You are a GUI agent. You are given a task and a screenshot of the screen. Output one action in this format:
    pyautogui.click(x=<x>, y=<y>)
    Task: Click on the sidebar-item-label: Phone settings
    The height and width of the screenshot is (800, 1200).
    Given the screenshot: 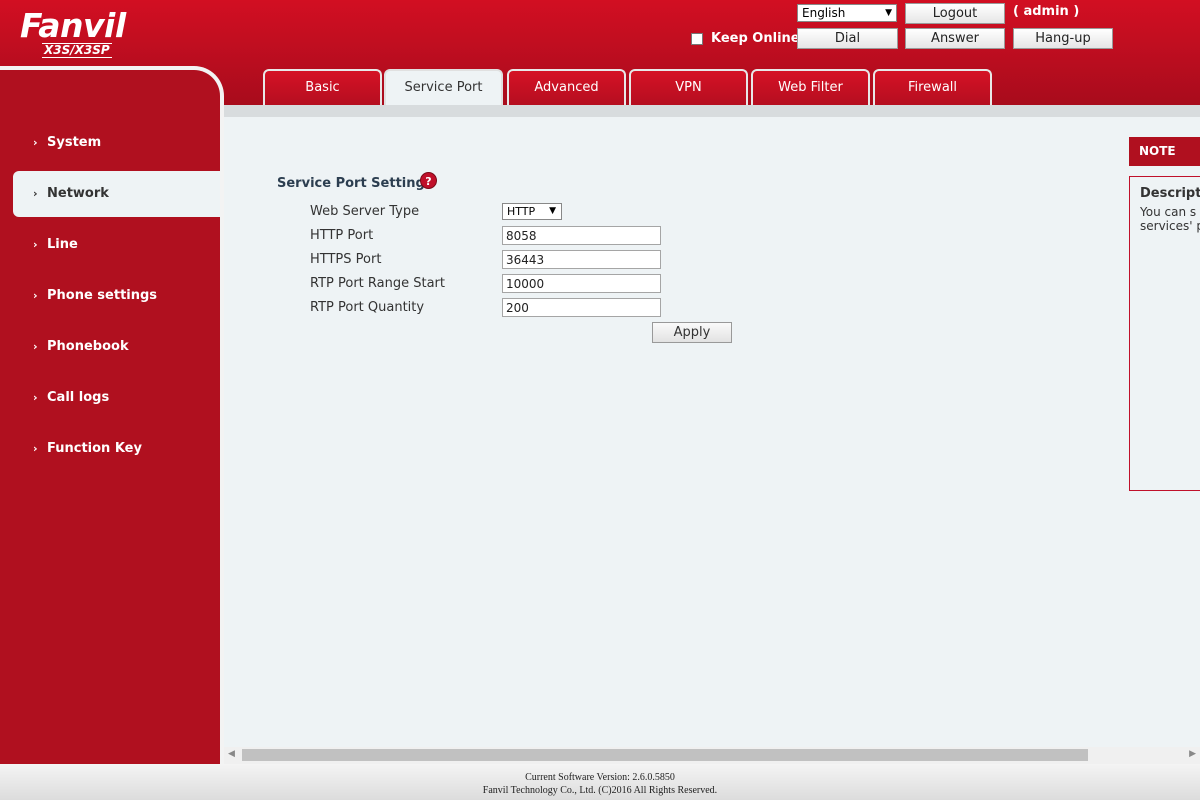 What is the action you would take?
    pyautogui.click(x=102, y=295)
    